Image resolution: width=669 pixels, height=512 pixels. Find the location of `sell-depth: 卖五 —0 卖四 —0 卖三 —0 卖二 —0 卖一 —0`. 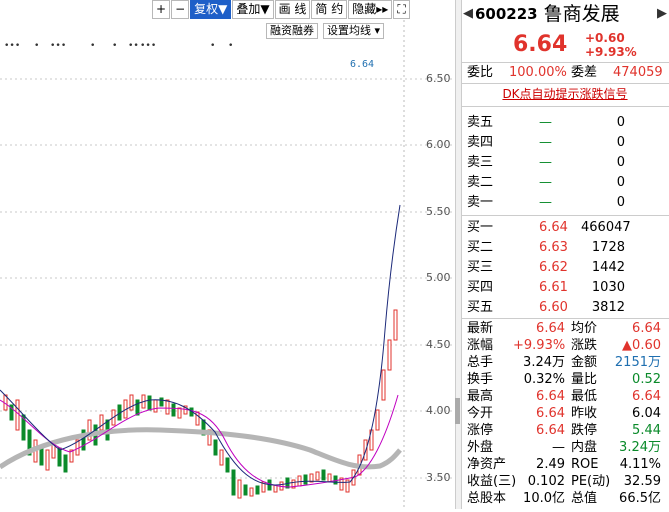

sell-depth: 卖五 —0 卖四 —0 卖三 —0 卖二 —0 卖一 —0 is located at coordinates (565, 160).